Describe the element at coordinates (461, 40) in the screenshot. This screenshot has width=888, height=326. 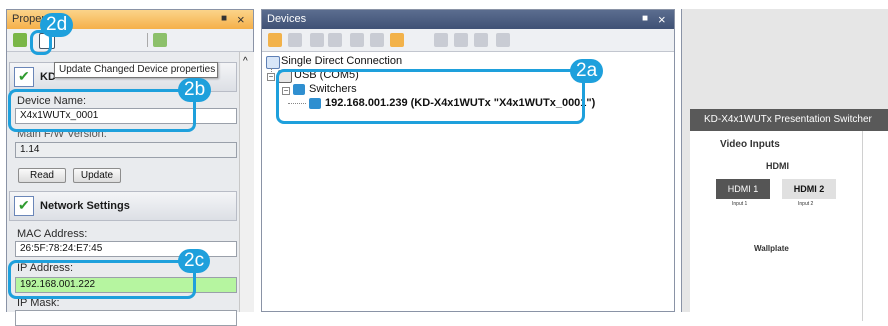
I see `edit-icon` at that location.